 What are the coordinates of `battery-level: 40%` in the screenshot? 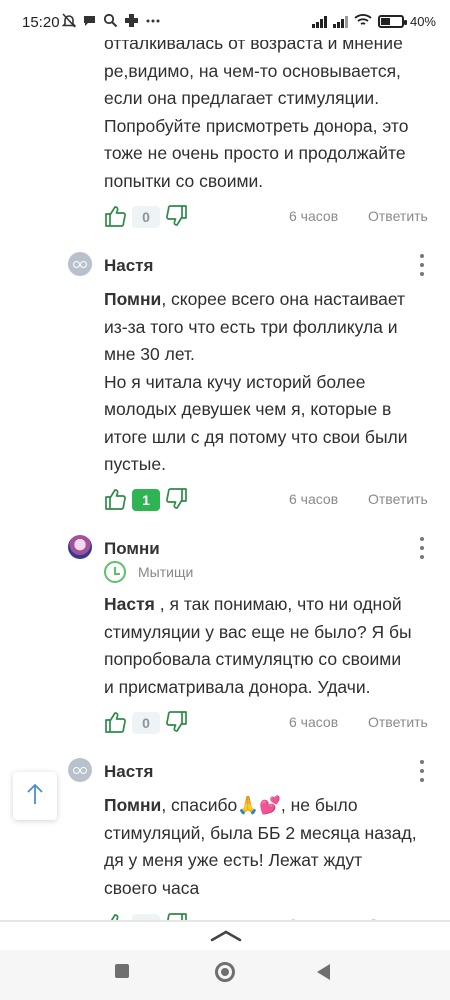 It's located at (422, 21).